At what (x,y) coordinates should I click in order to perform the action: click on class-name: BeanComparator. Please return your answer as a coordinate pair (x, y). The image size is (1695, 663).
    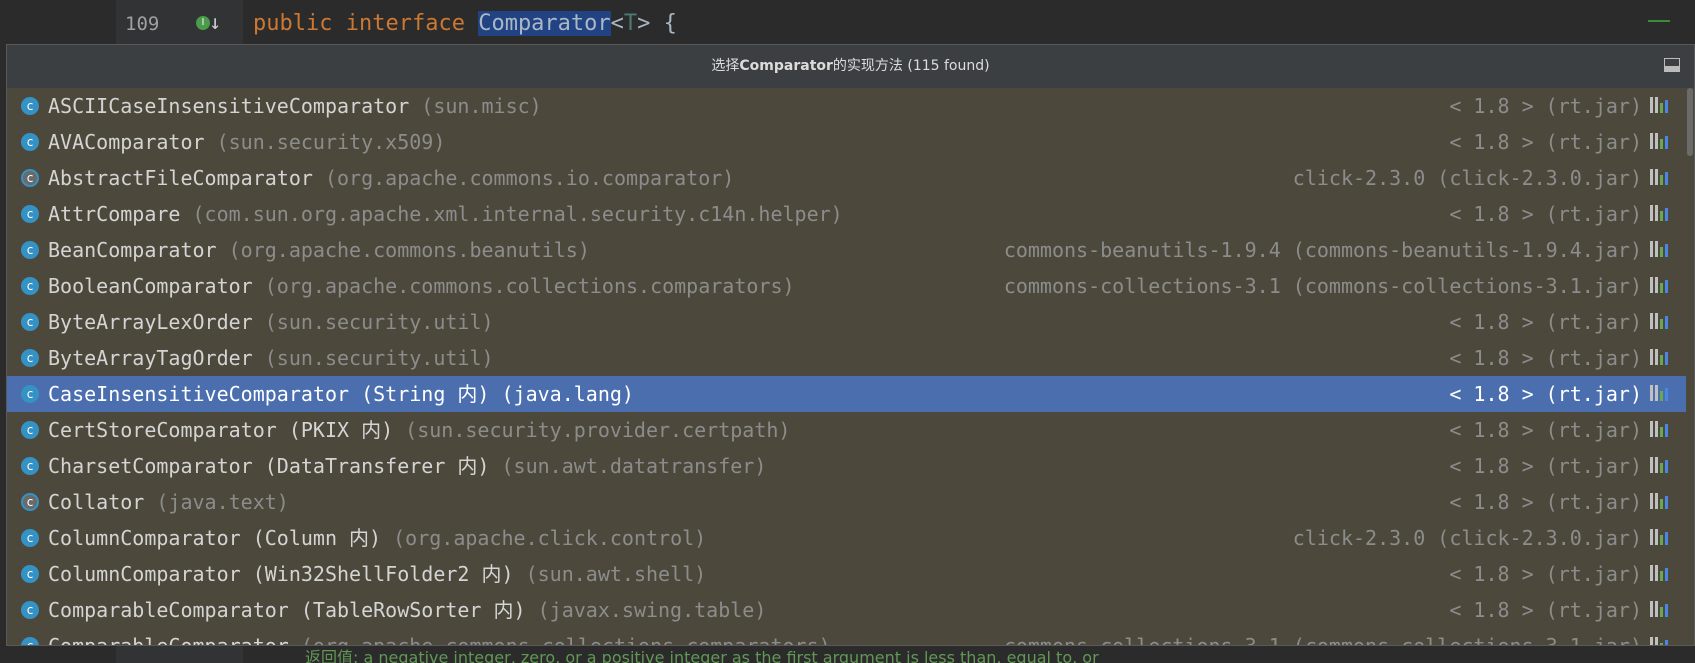
    Looking at the image, I should click on (132, 250).